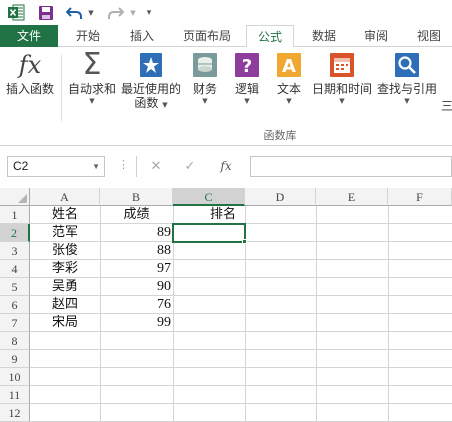 Image resolution: width=452 pixels, height=422 pixels. I want to click on column-header-d: D, so click(280, 197).